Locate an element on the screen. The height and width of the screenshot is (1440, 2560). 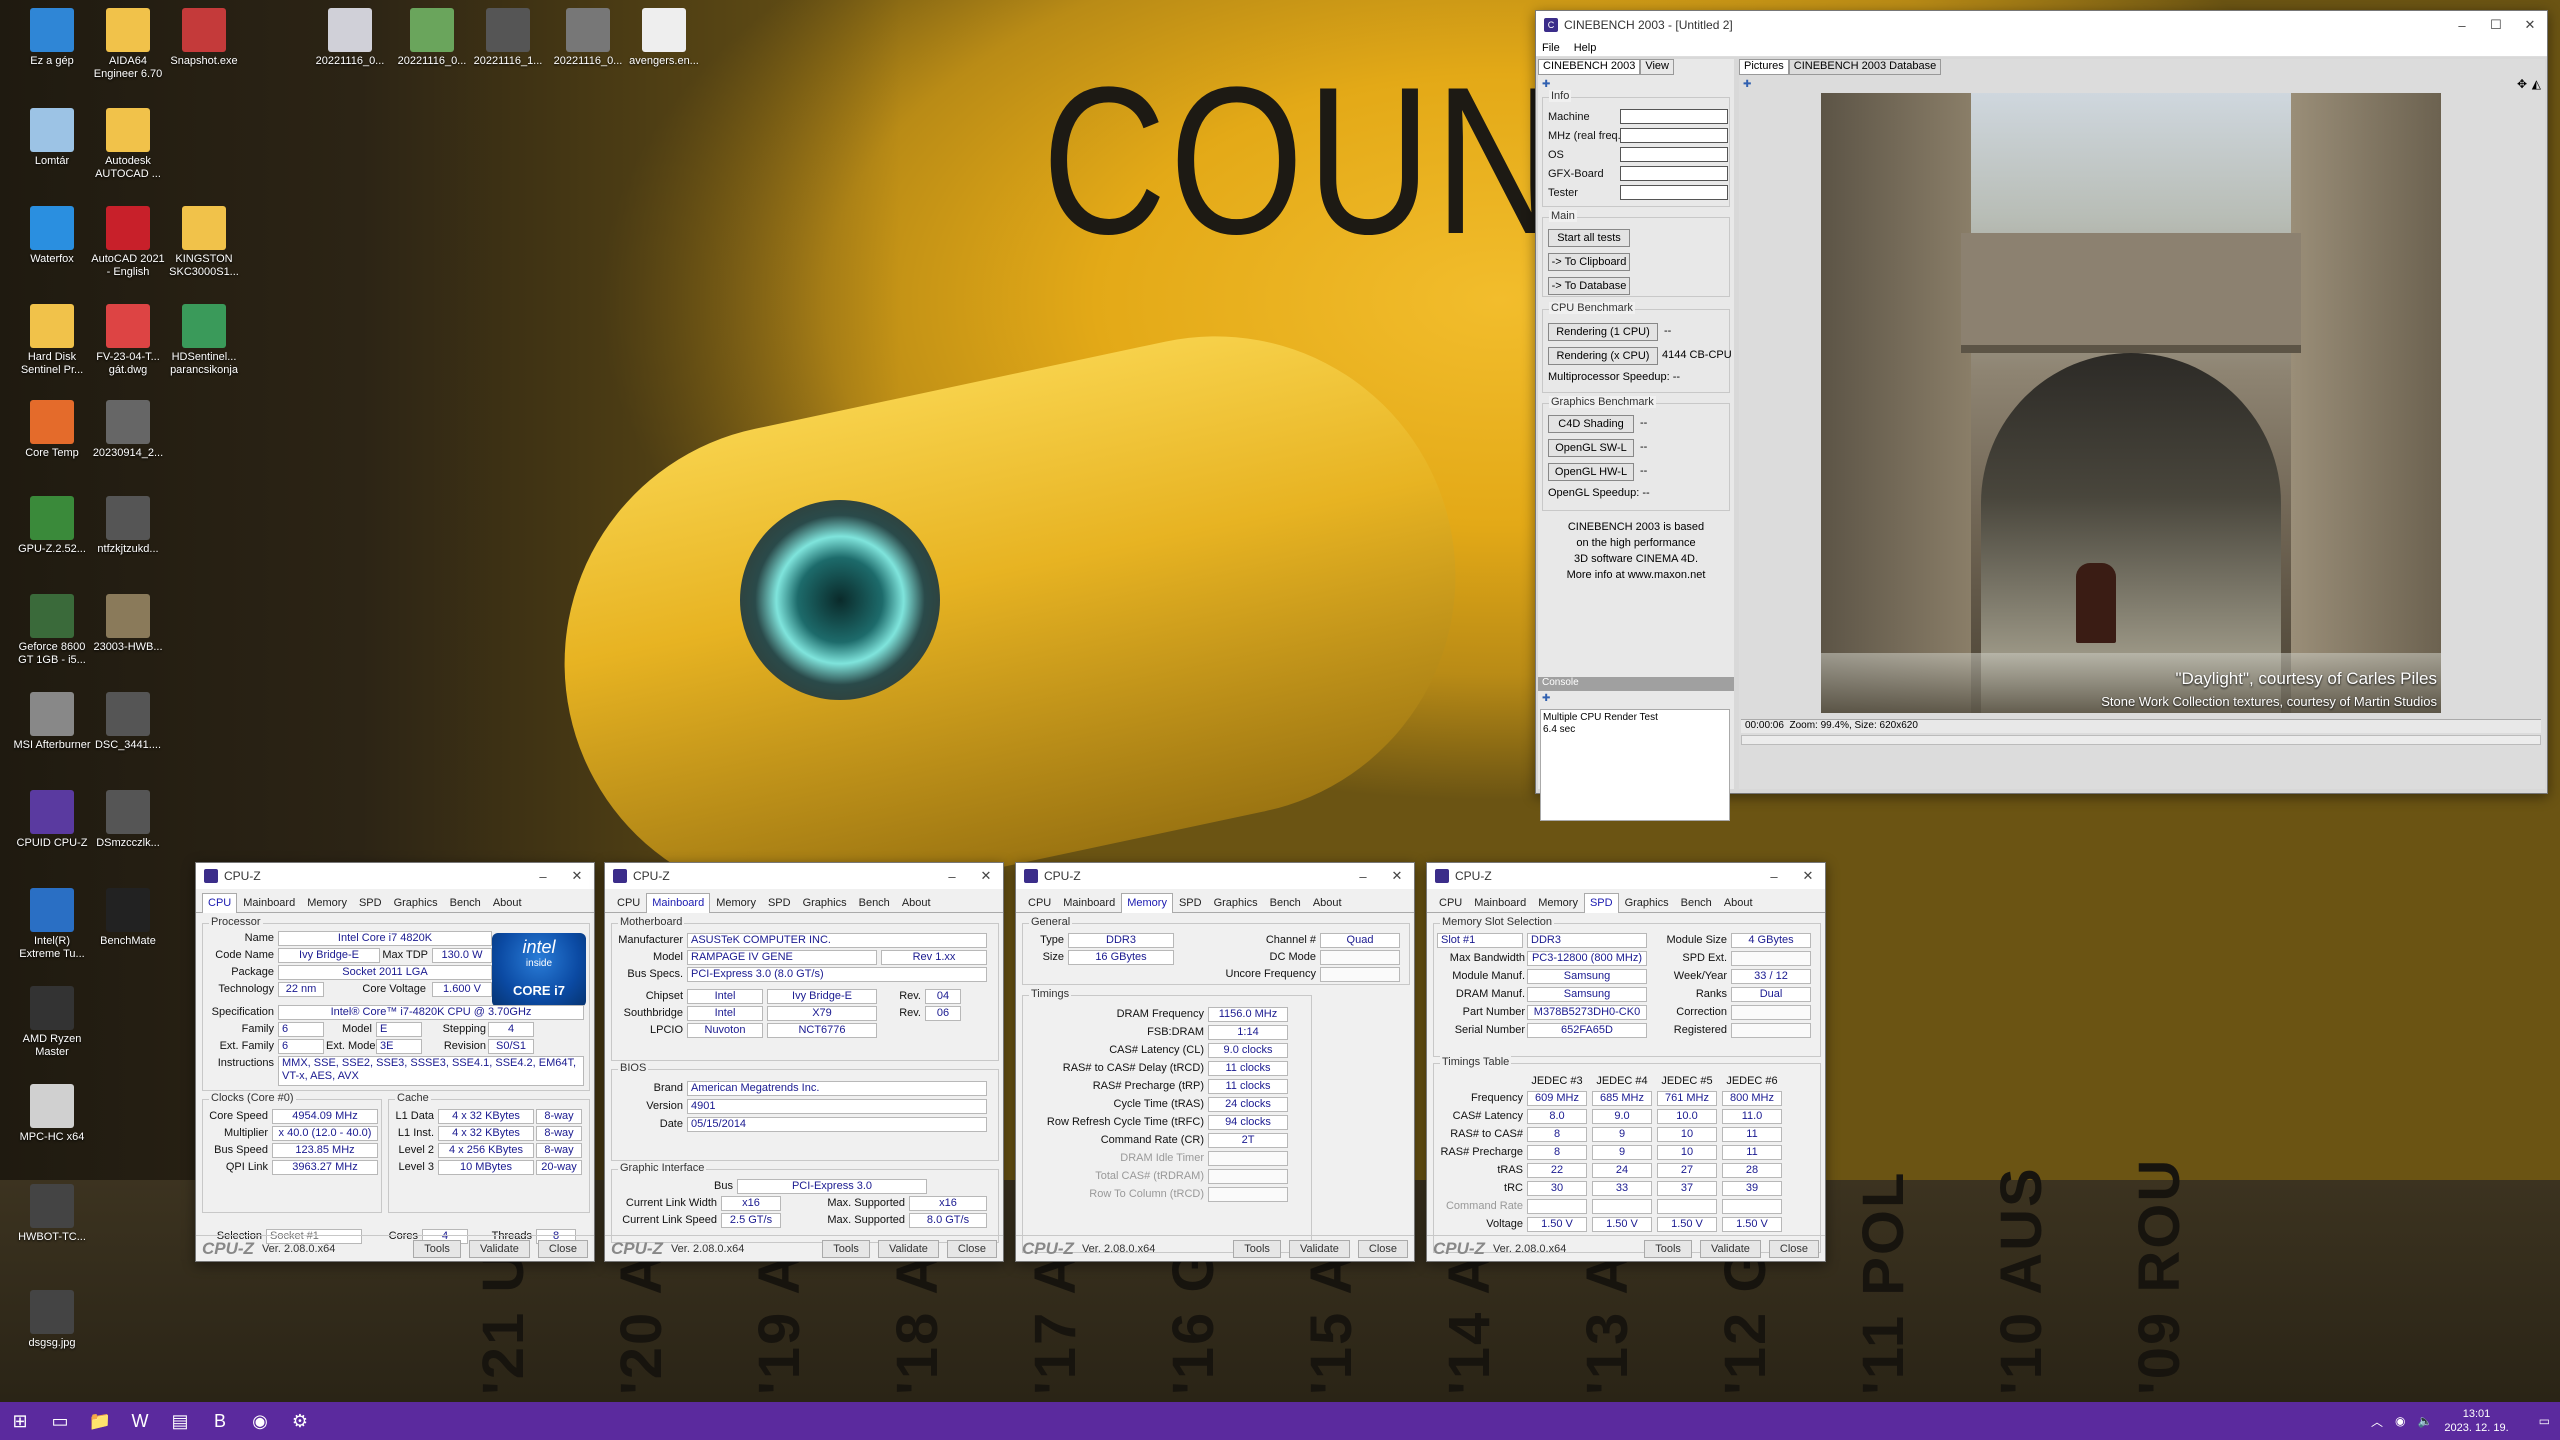
desktop-icon: AIDA64 Engineer 6.70 is located at coordinates (128, 44).